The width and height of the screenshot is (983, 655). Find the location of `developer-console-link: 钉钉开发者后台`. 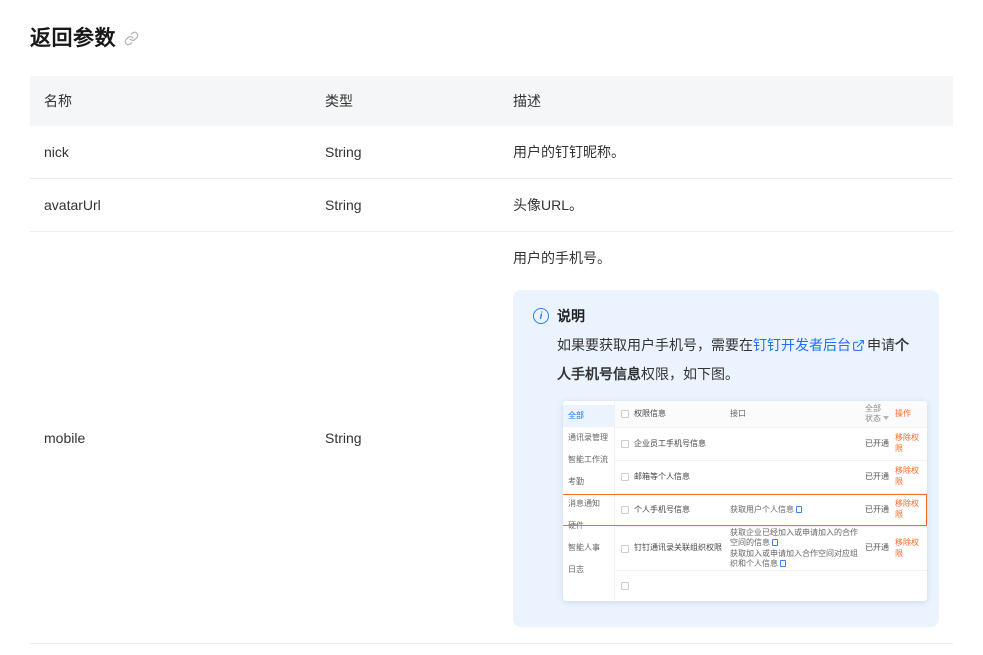

developer-console-link: 钉钉开发者后台 is located at coordinates (810, 345).